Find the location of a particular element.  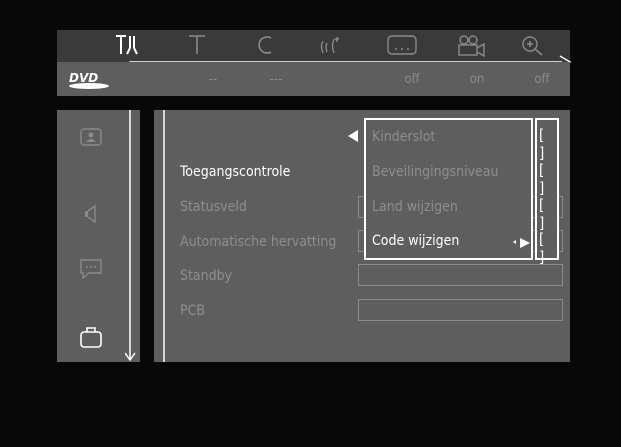

submenu-item-beveiligingsniveau: Beveilingingsniveau is located at coordinates (435, 172).